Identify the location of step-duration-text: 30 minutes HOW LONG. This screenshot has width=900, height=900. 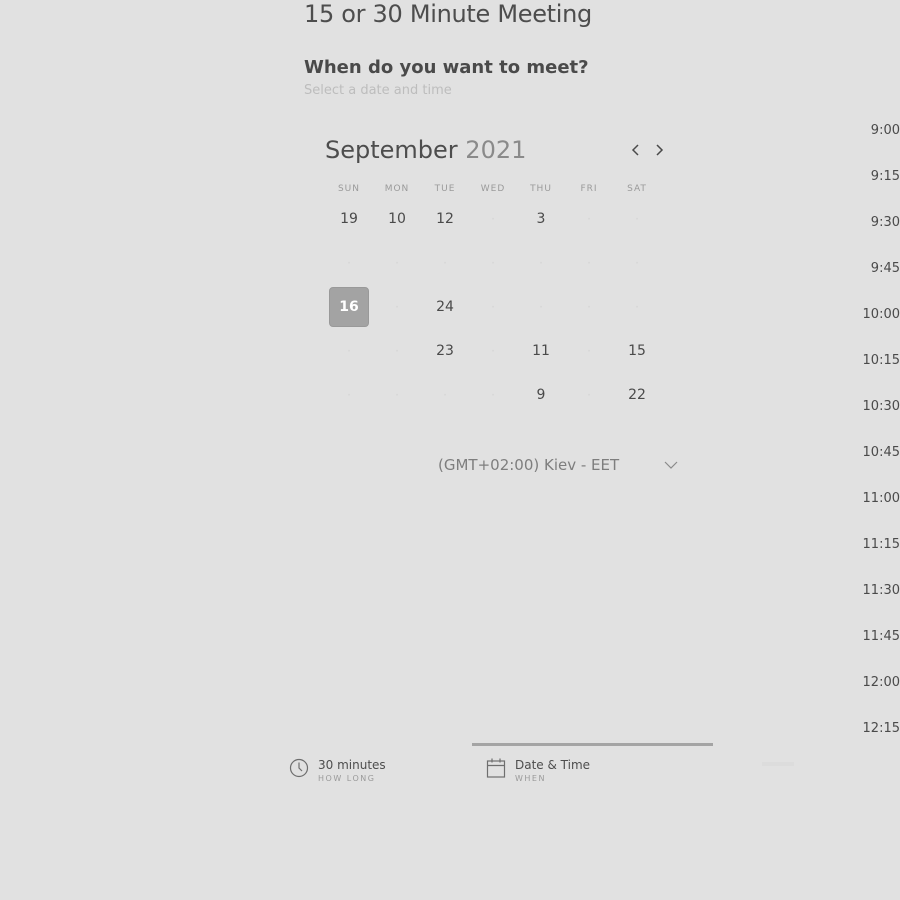
(352, 771).